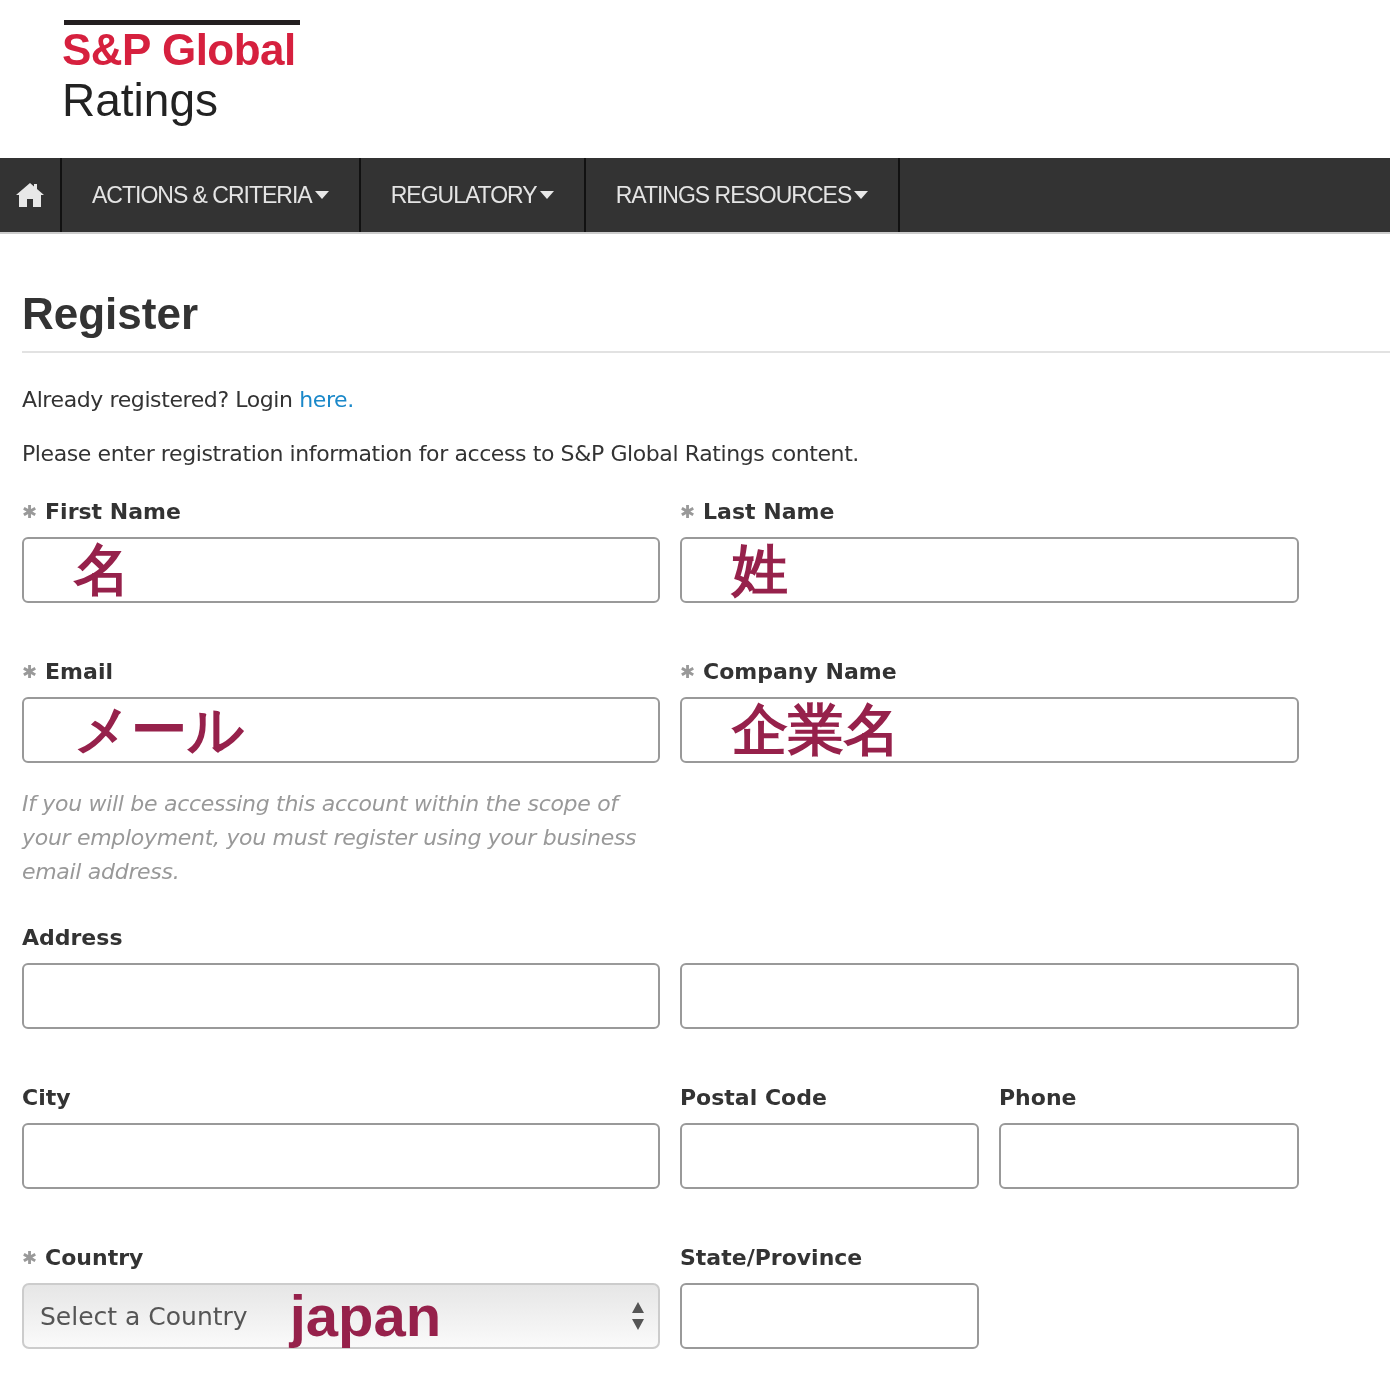 The width and height of the screenshot is (1390, 1386). What do you see at coordinates (79, 671) in the screenshot?
I see `field-label: Email` at bounding box center [79, 671].